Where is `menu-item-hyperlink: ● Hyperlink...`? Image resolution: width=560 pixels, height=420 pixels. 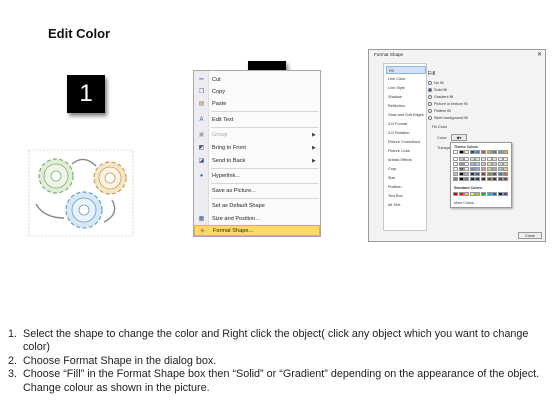
menu-item-hyperlink: ● Hyperlink... is located at coordinates (257, 175).